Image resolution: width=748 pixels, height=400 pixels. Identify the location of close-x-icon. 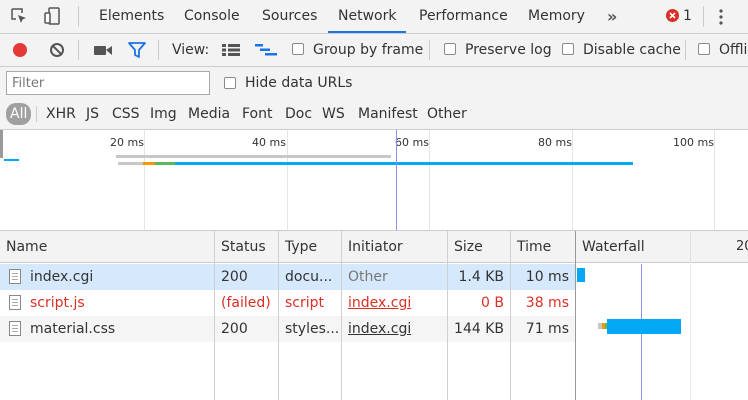
(672, 15).